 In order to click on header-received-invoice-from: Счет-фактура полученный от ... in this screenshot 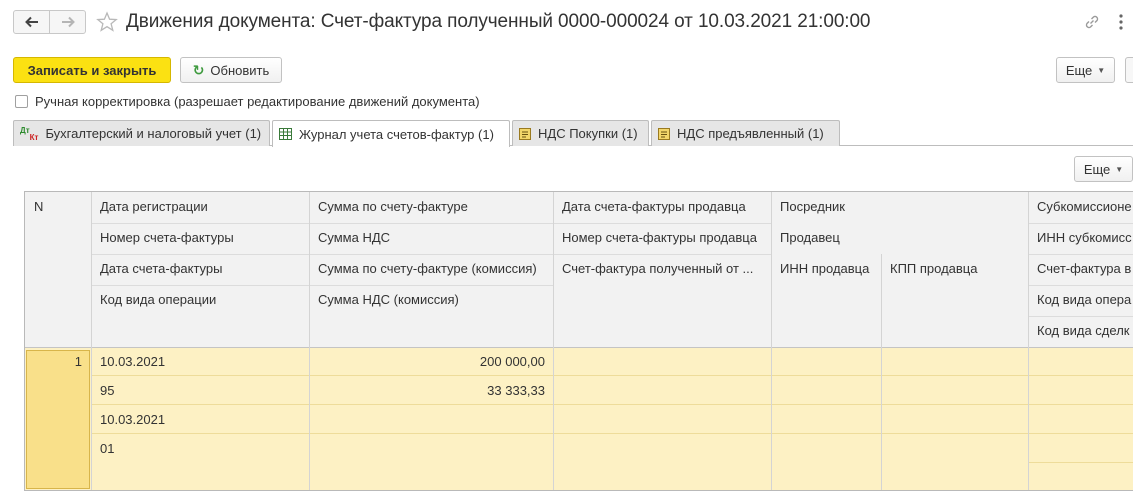, I will do `click(662, 269)`.